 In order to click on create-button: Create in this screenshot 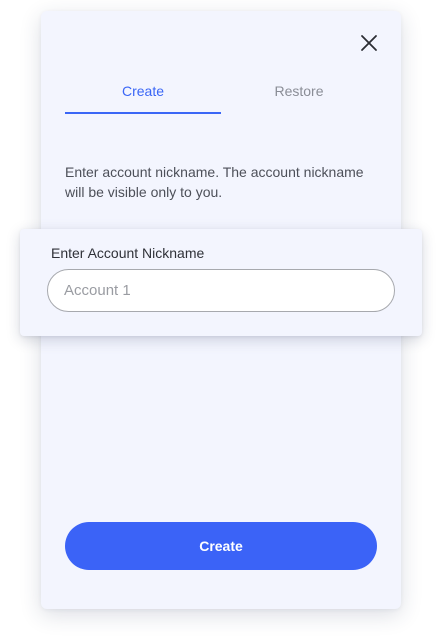, I will do `click(221, 546)`.